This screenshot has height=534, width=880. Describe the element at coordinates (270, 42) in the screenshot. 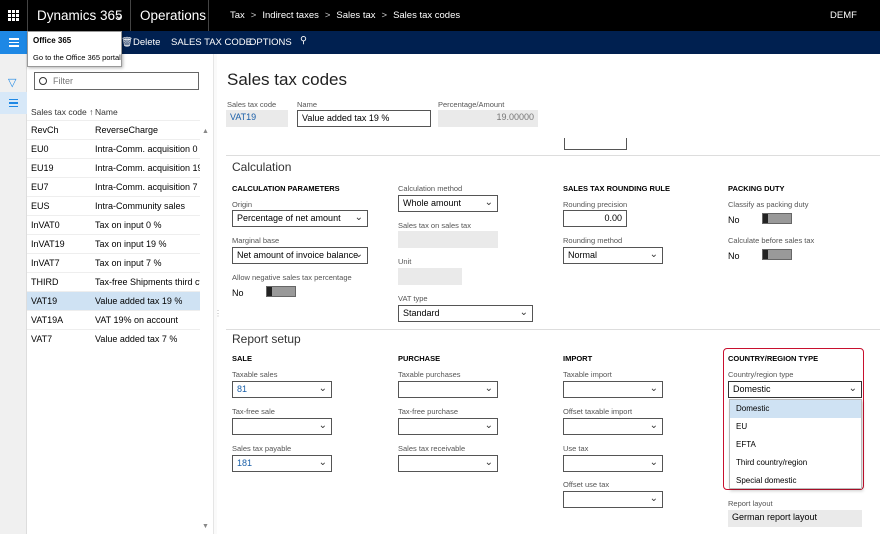

I see `tab-options: OPTIONS` at that location.